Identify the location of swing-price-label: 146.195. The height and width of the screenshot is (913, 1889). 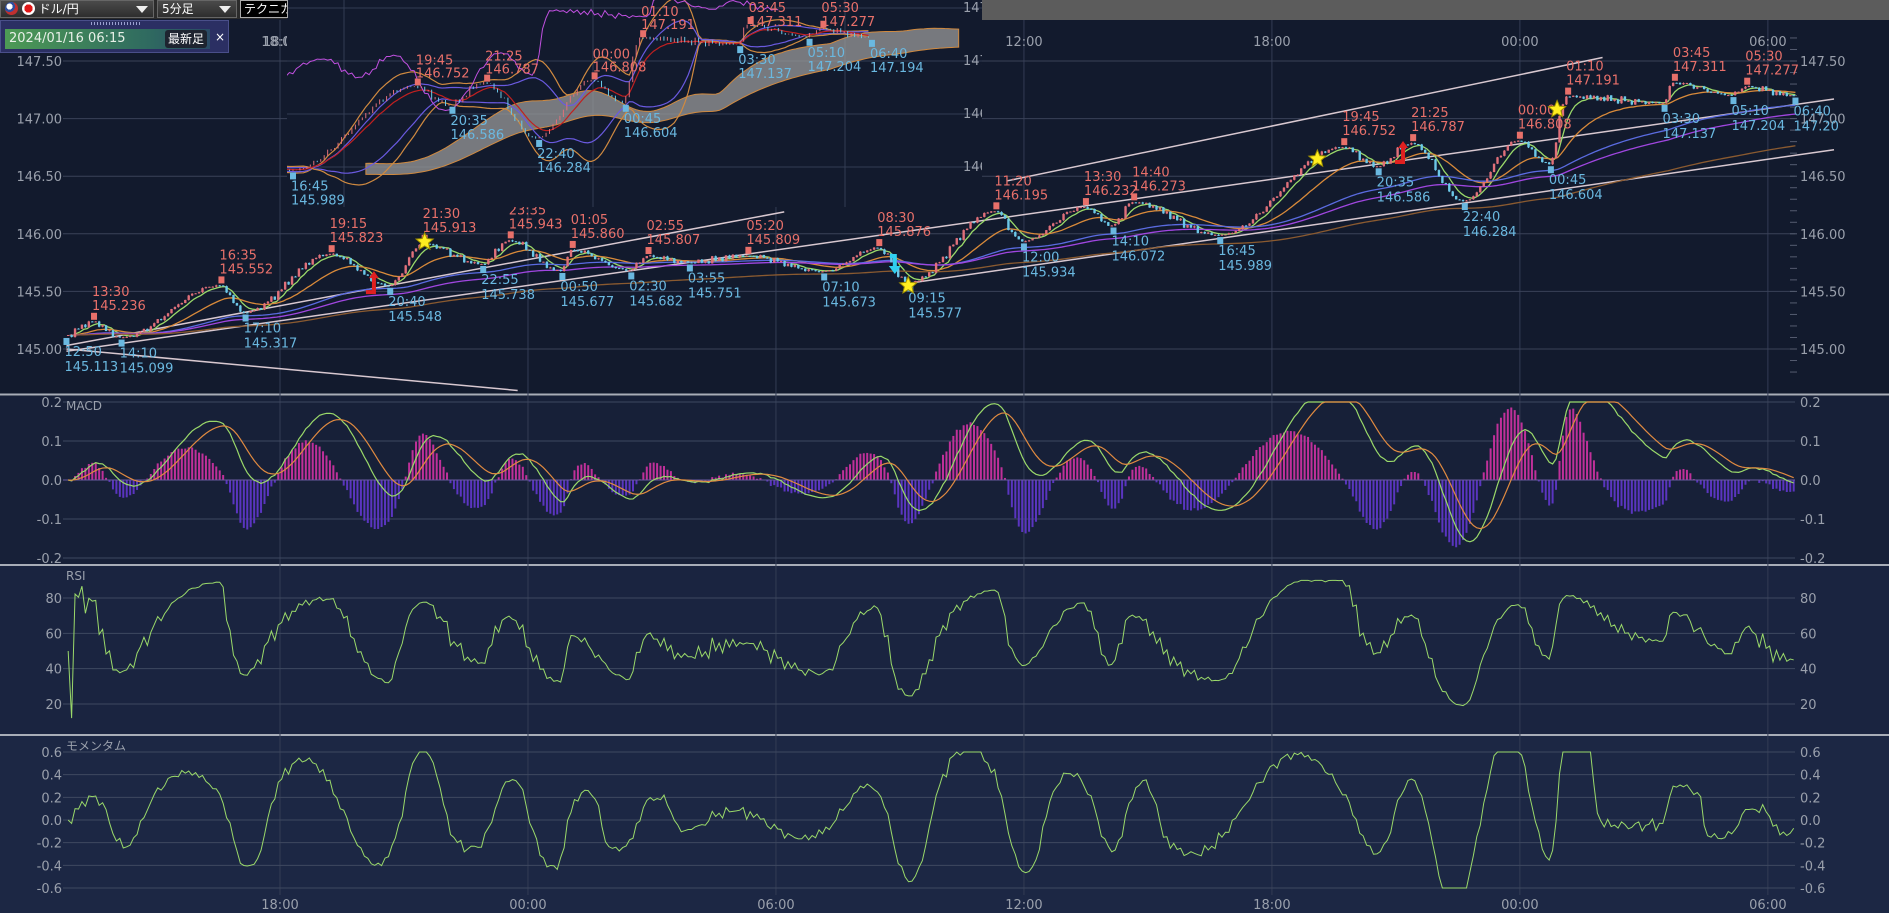
(1021, 195).